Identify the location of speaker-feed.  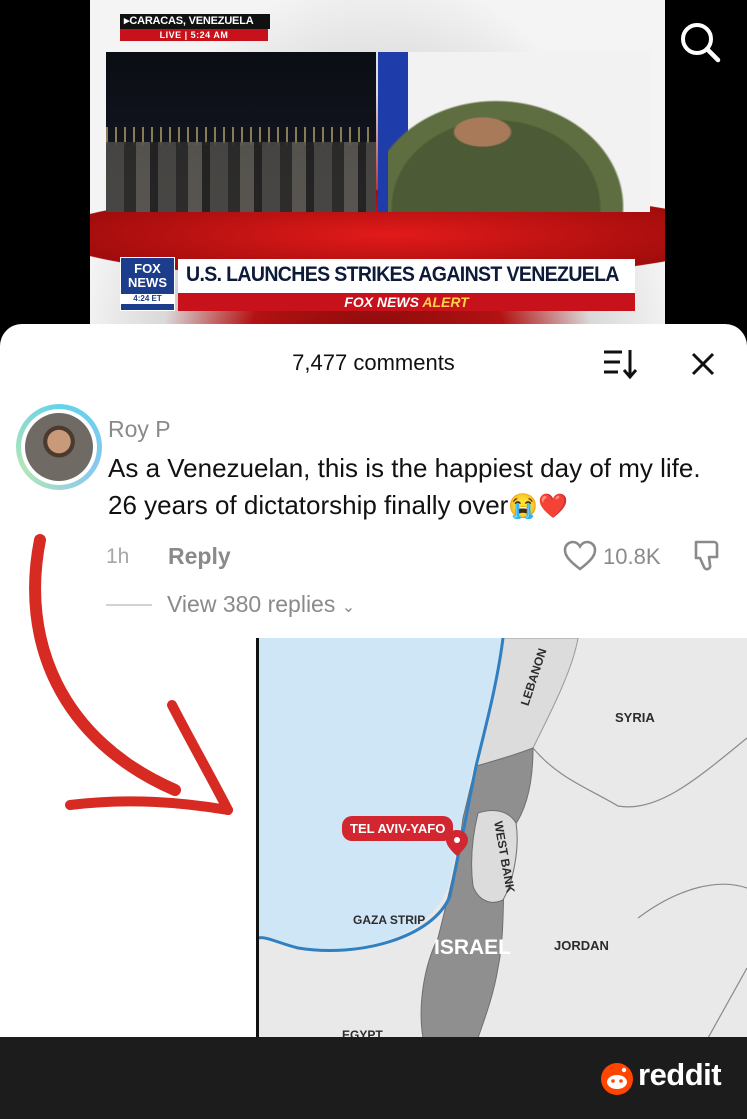
(514, 132).